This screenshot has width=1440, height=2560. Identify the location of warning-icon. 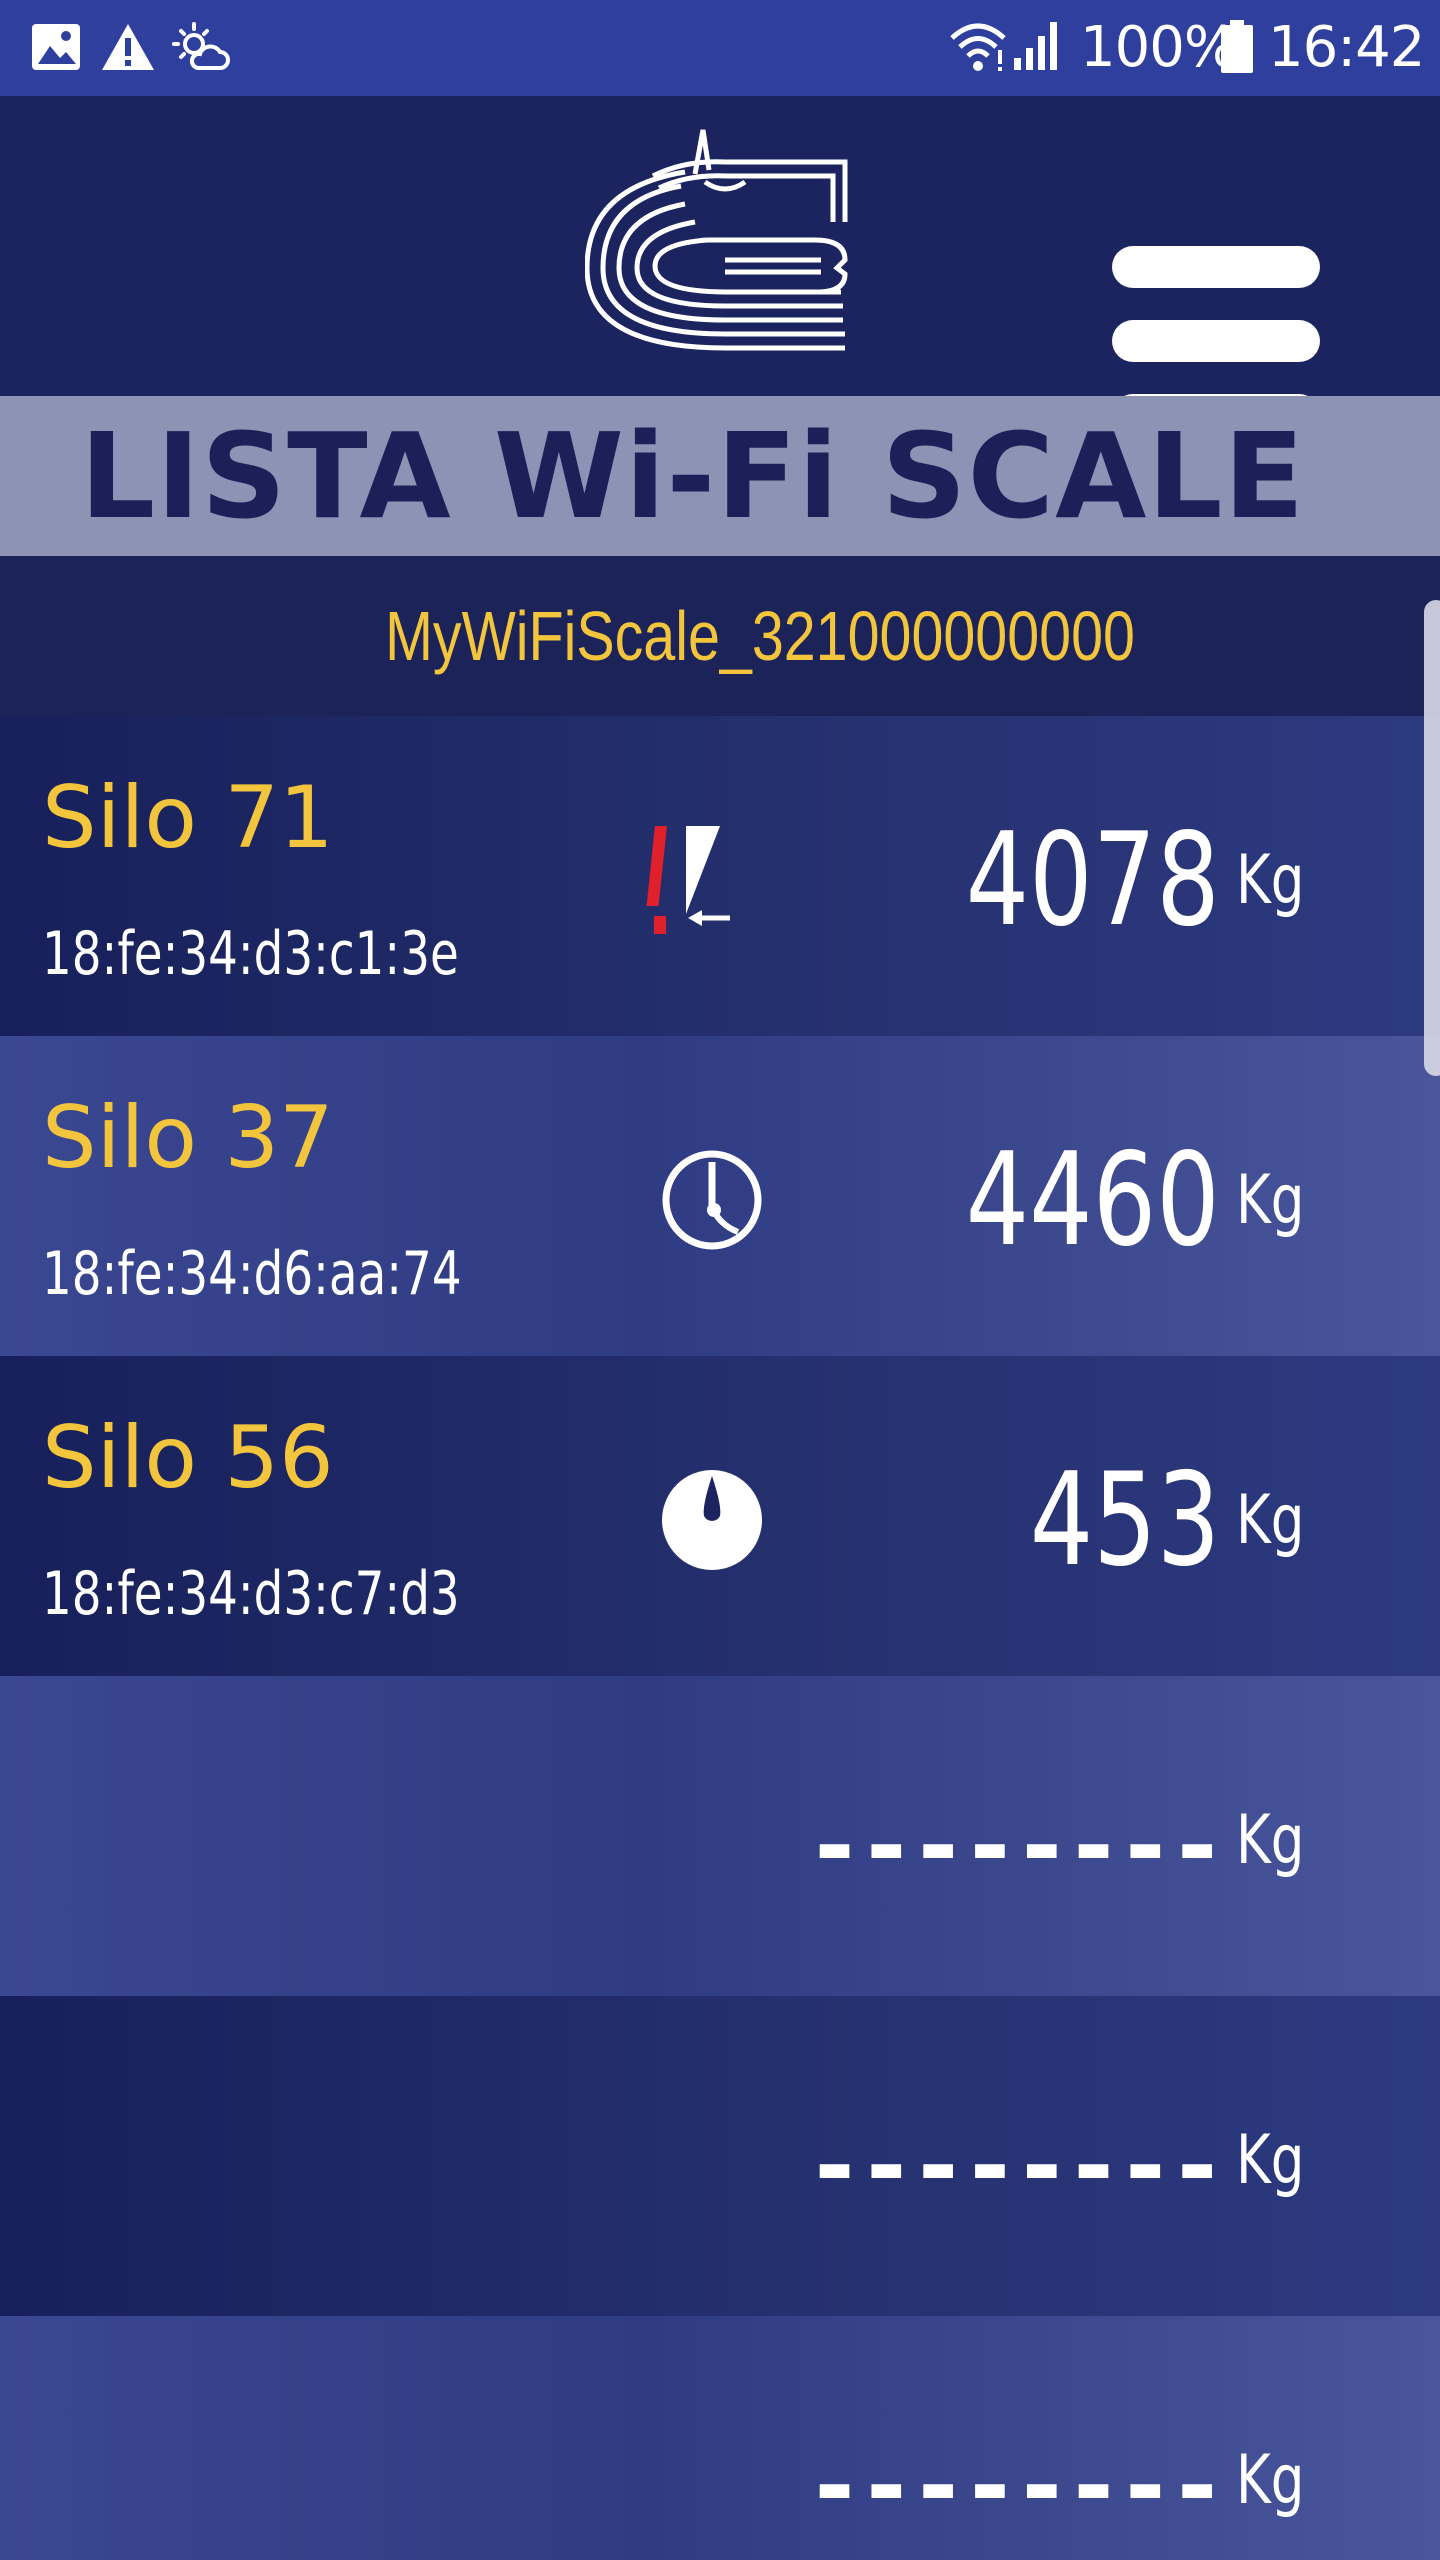
(128, 47).